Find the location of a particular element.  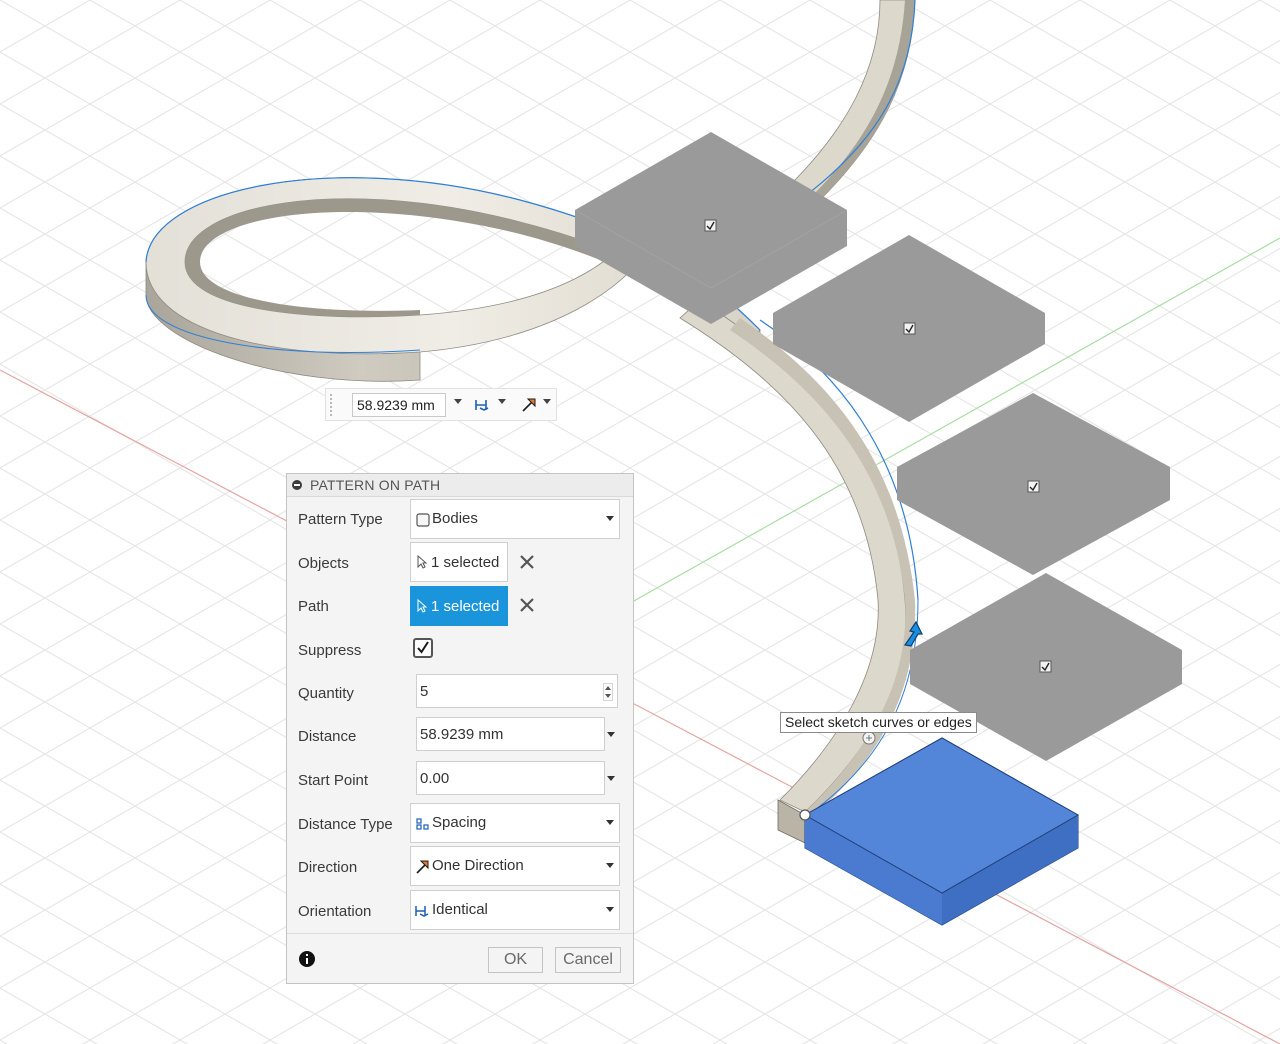

orientation-chevron-down-icon is located at coordinates (502, 401).